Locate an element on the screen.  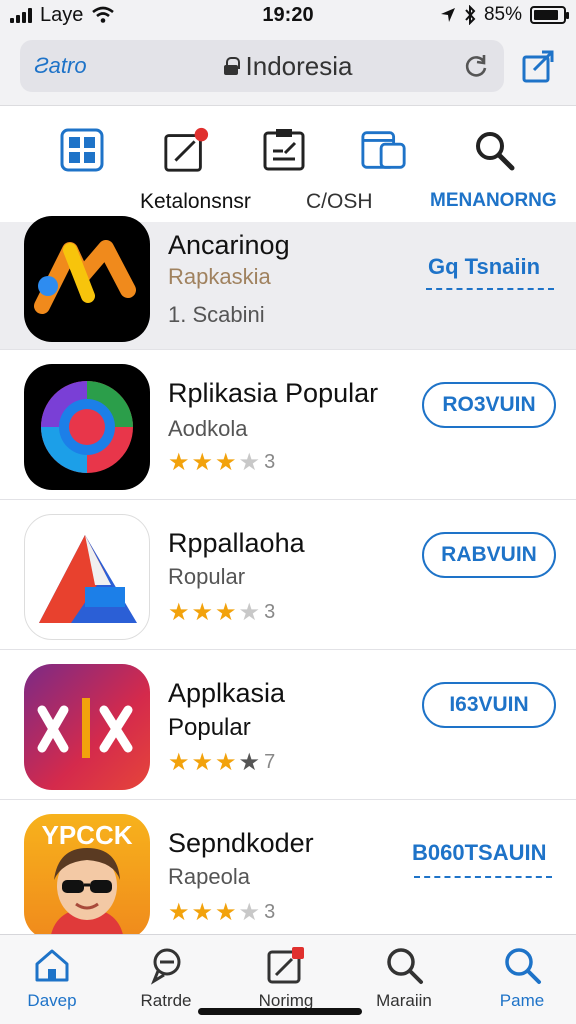
clipboard-icon is located at coordinates (284, 150).